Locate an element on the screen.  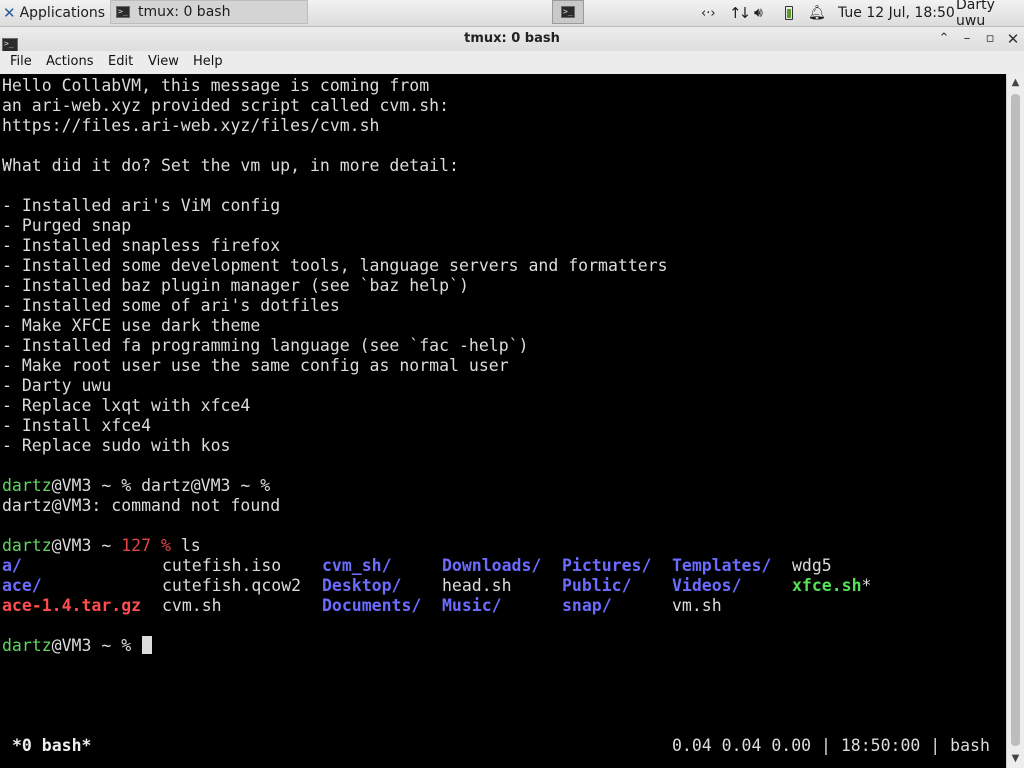
terminal-line: https://files.ari-web.xyz/files/cvm.sh is located at coordinates (191, 125).